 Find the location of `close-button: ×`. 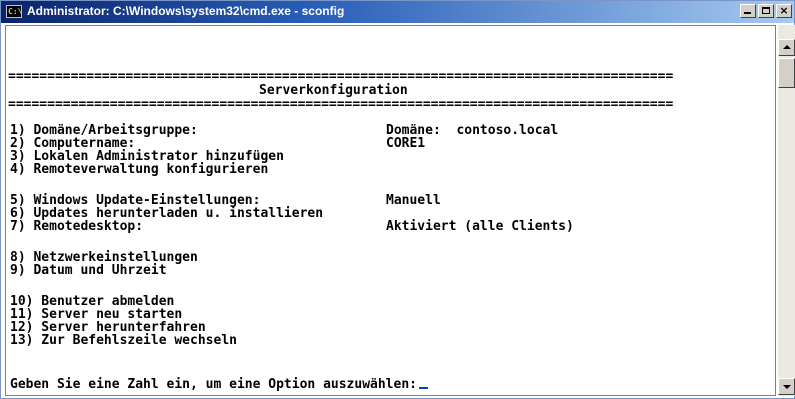

close-button: × is located at coordinates (784, 11).